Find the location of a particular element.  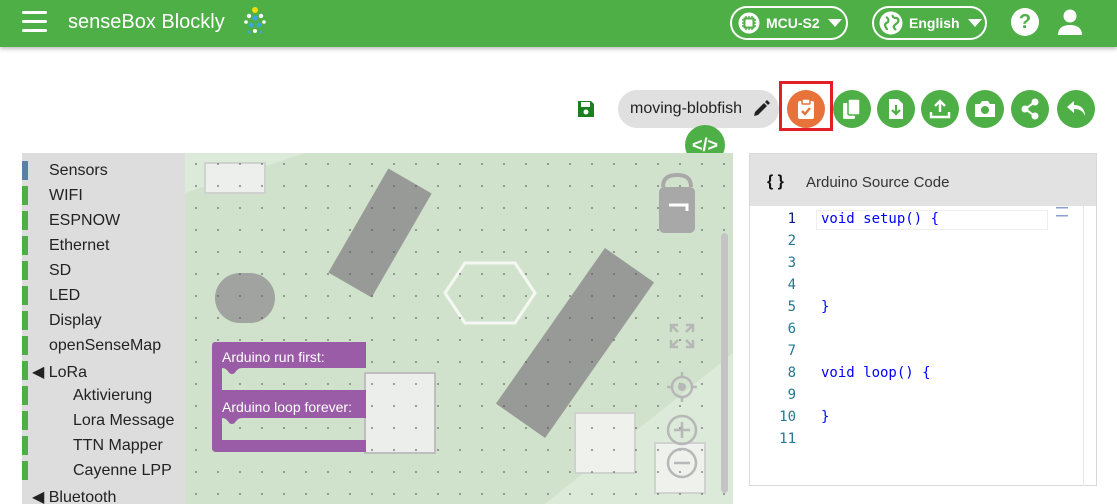

upload-button is located at coordinates (940, 109).